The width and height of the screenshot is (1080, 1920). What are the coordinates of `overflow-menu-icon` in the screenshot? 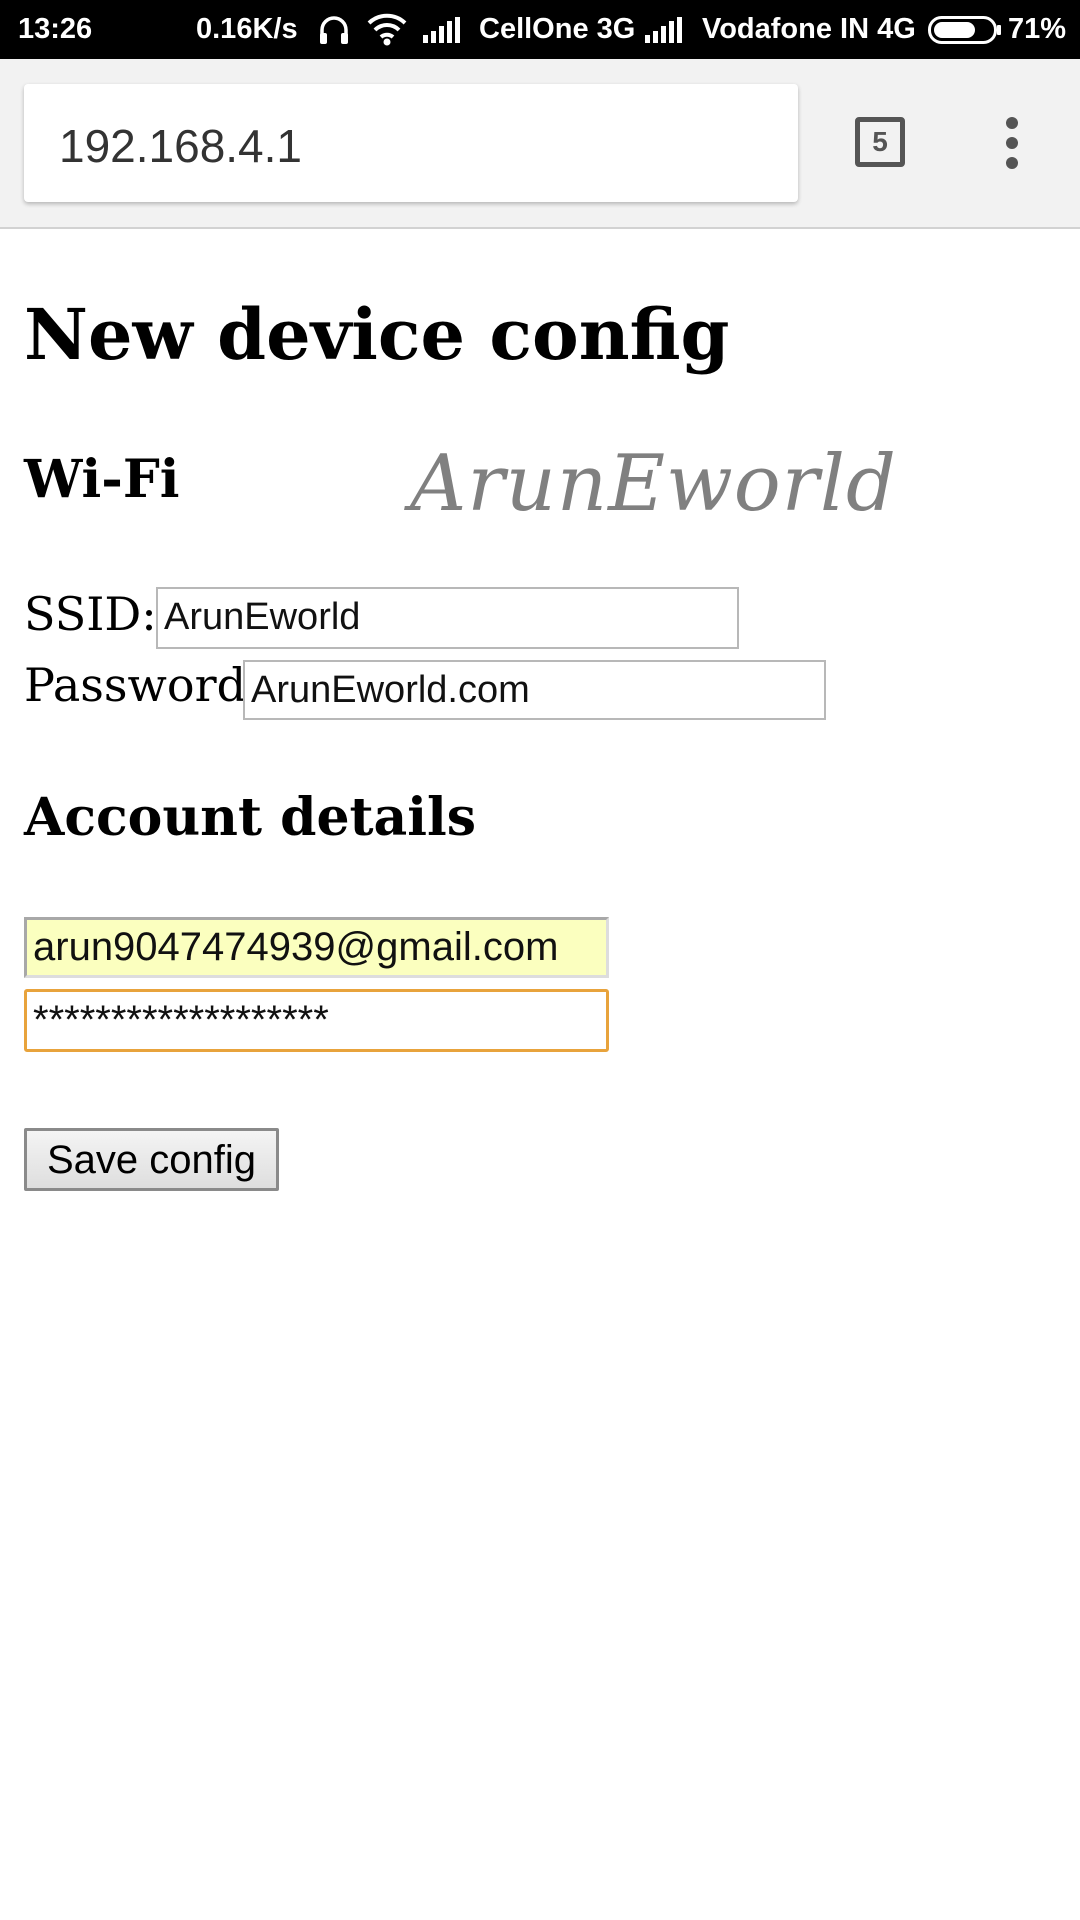 It's located at (1012, 143).